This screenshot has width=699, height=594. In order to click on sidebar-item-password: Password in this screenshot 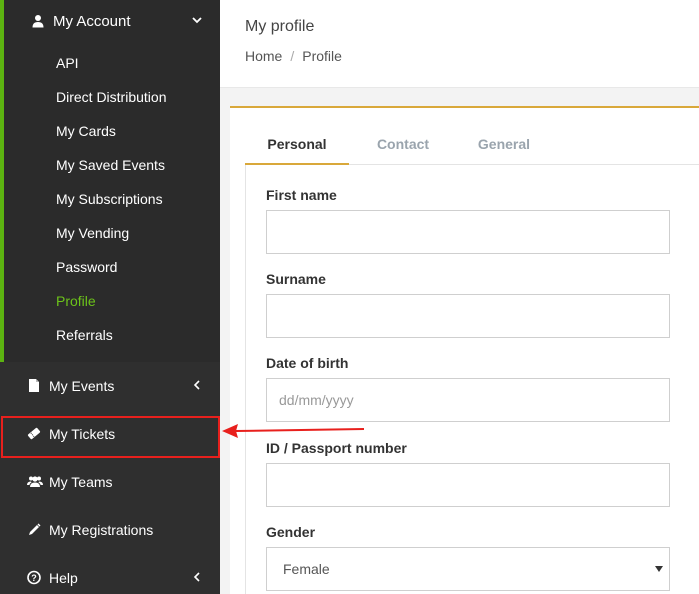, I will do `click(86, 267)`.